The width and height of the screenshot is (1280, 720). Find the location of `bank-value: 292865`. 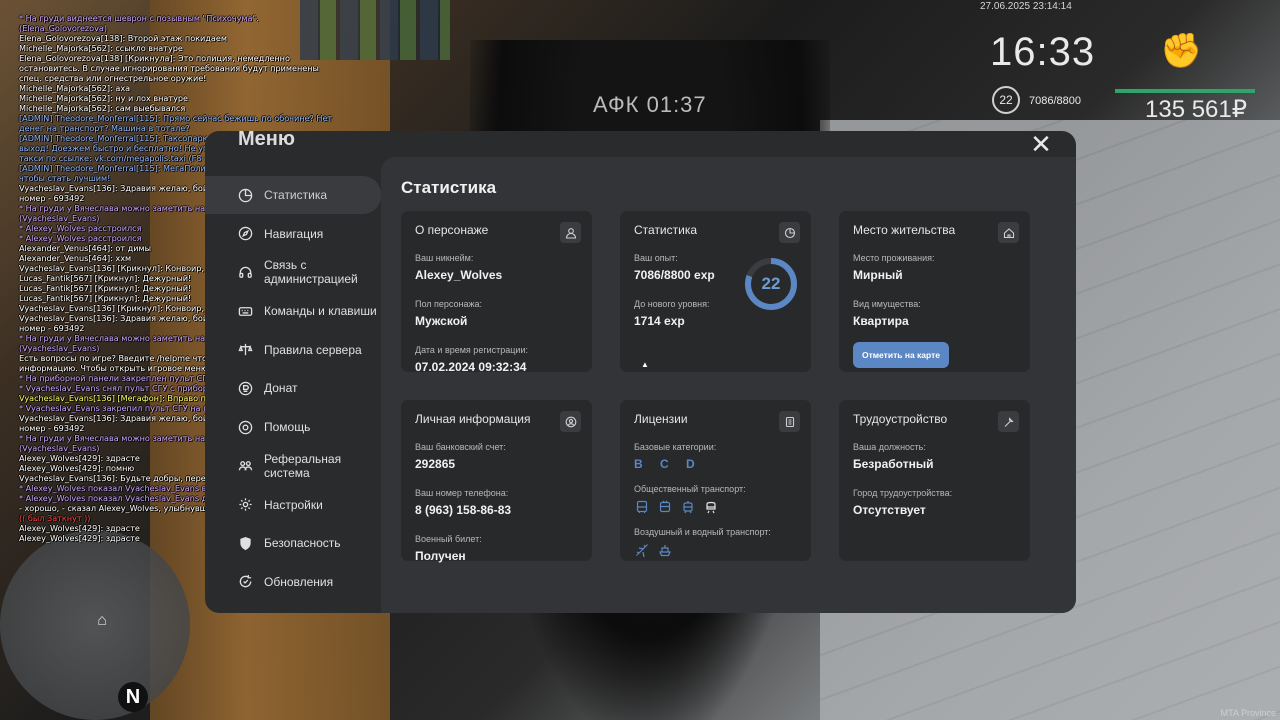

bank-value: 292865 is located at coordinates (435, 464).